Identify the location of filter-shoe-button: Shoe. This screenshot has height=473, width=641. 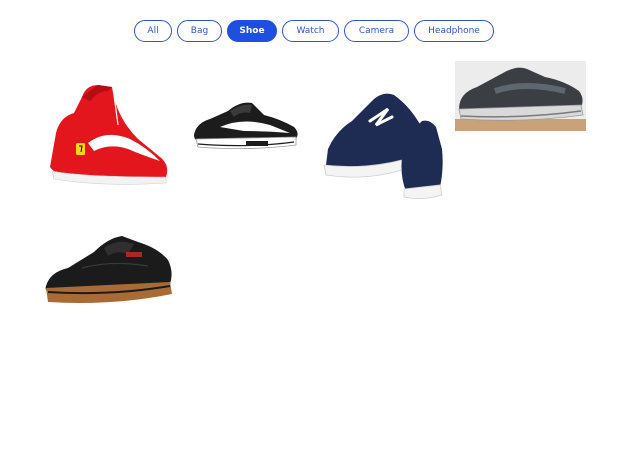
(252, 31).